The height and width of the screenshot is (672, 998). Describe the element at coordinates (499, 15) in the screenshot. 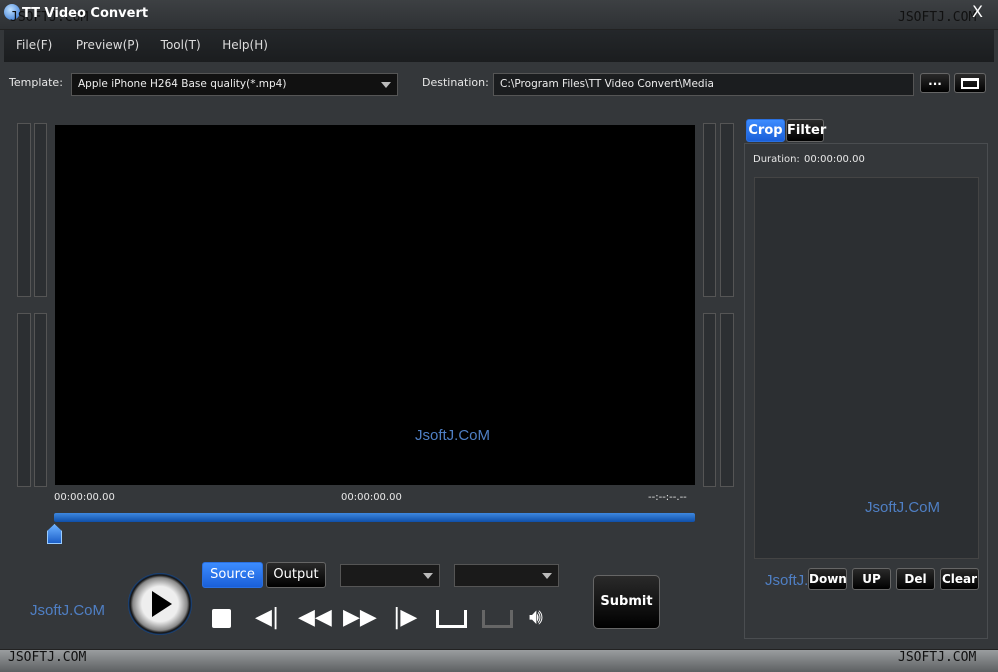

I see `title-bar: JSOFTJ.COM TT Video Convert JSOFTJ.COM X` at that location.